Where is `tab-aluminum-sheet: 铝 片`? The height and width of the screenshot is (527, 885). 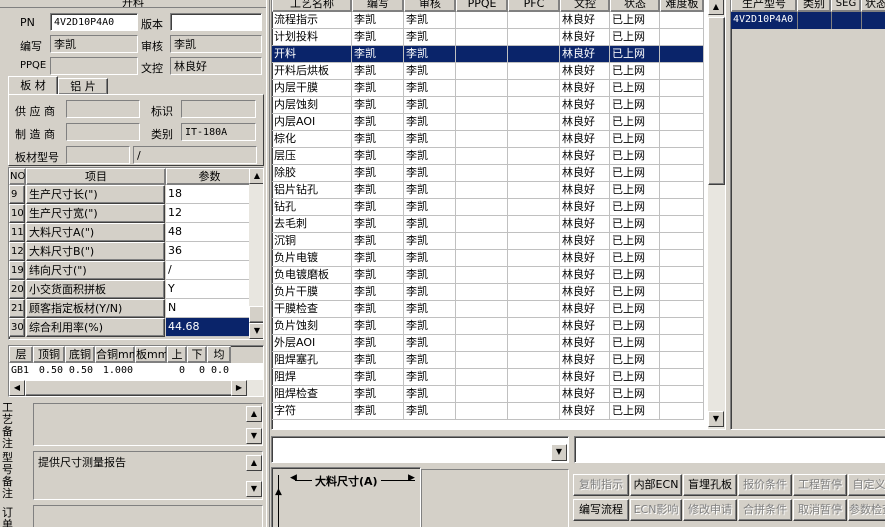 tab-aluminum-sheet: 铝 片 is located at coordinates (83, 86).